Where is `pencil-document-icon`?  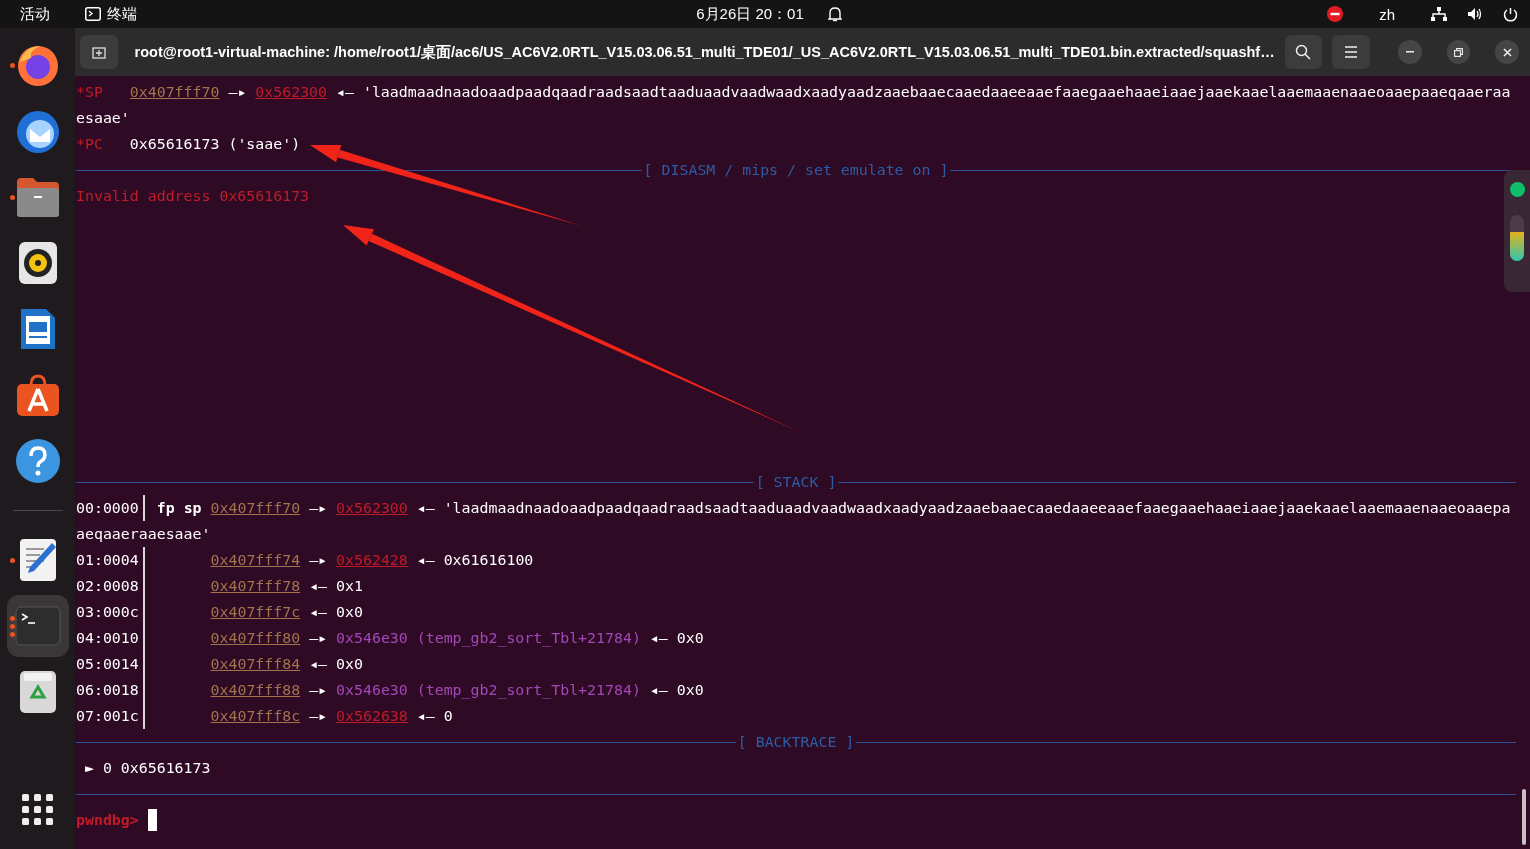
pencil-document-icon is located at coordinates (37, 560).